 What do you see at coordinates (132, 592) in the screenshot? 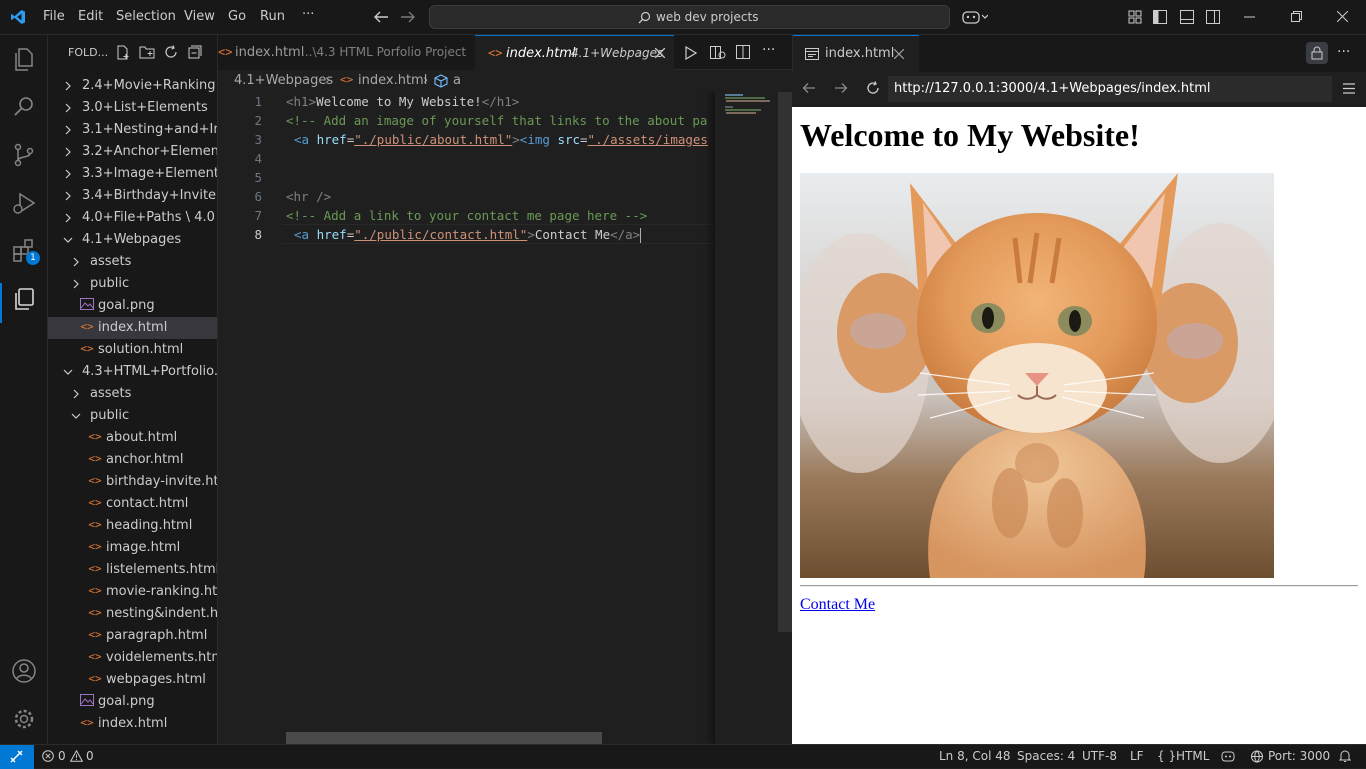
I see `tree-file: <> movie-ranking.html` at bounding box center [132, 592].